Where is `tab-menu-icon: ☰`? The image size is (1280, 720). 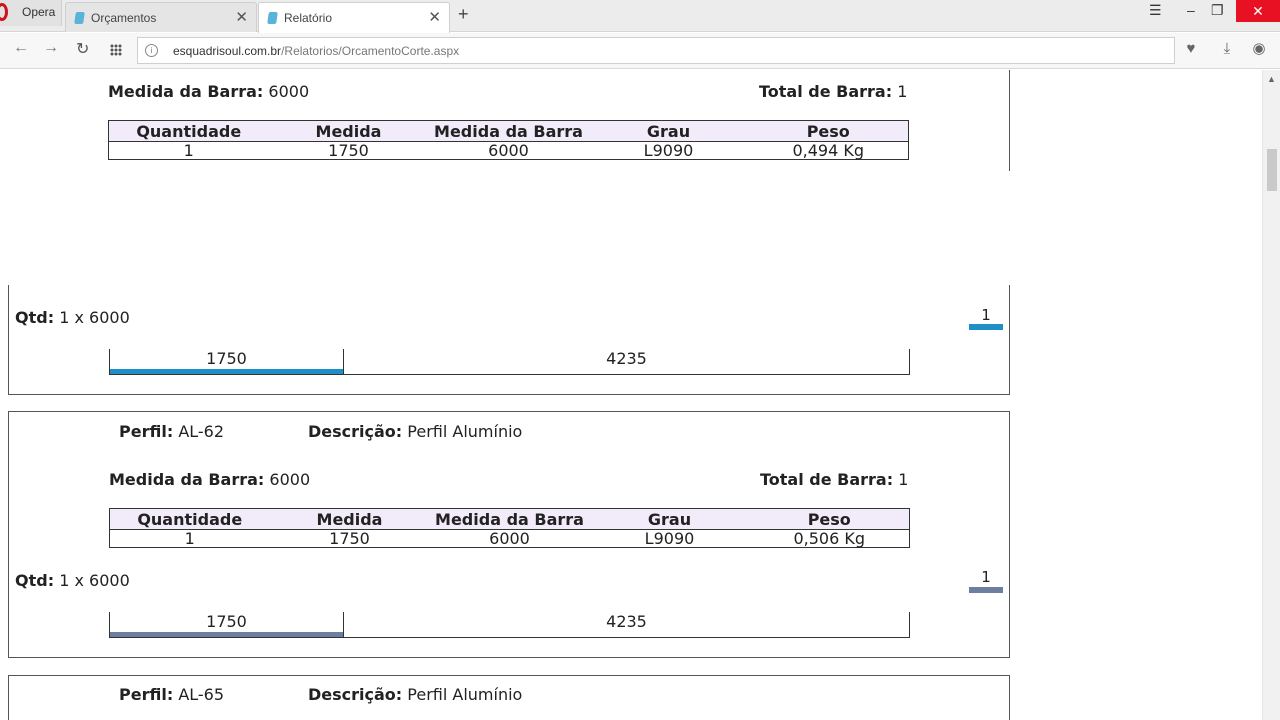 tab-menu-icon: ☰ is located at coordinates (1155, 10).